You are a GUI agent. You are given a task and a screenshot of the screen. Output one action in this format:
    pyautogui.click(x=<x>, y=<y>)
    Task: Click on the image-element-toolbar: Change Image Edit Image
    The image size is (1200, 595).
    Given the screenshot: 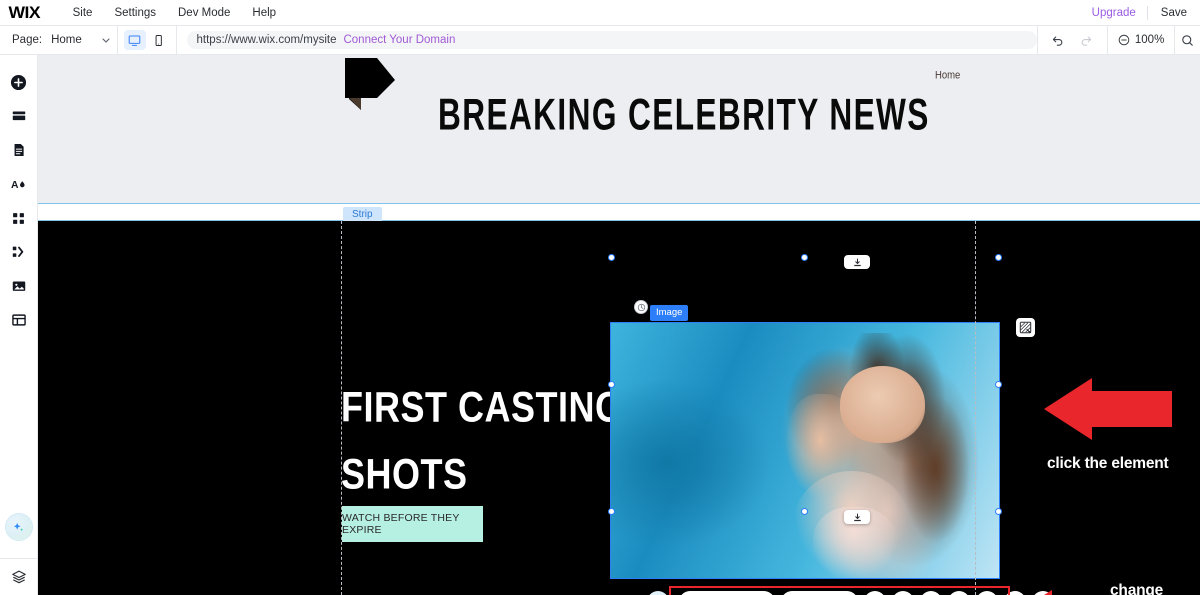 What is the action you would take?
    pyautogui.click(x=850, y=593)
    